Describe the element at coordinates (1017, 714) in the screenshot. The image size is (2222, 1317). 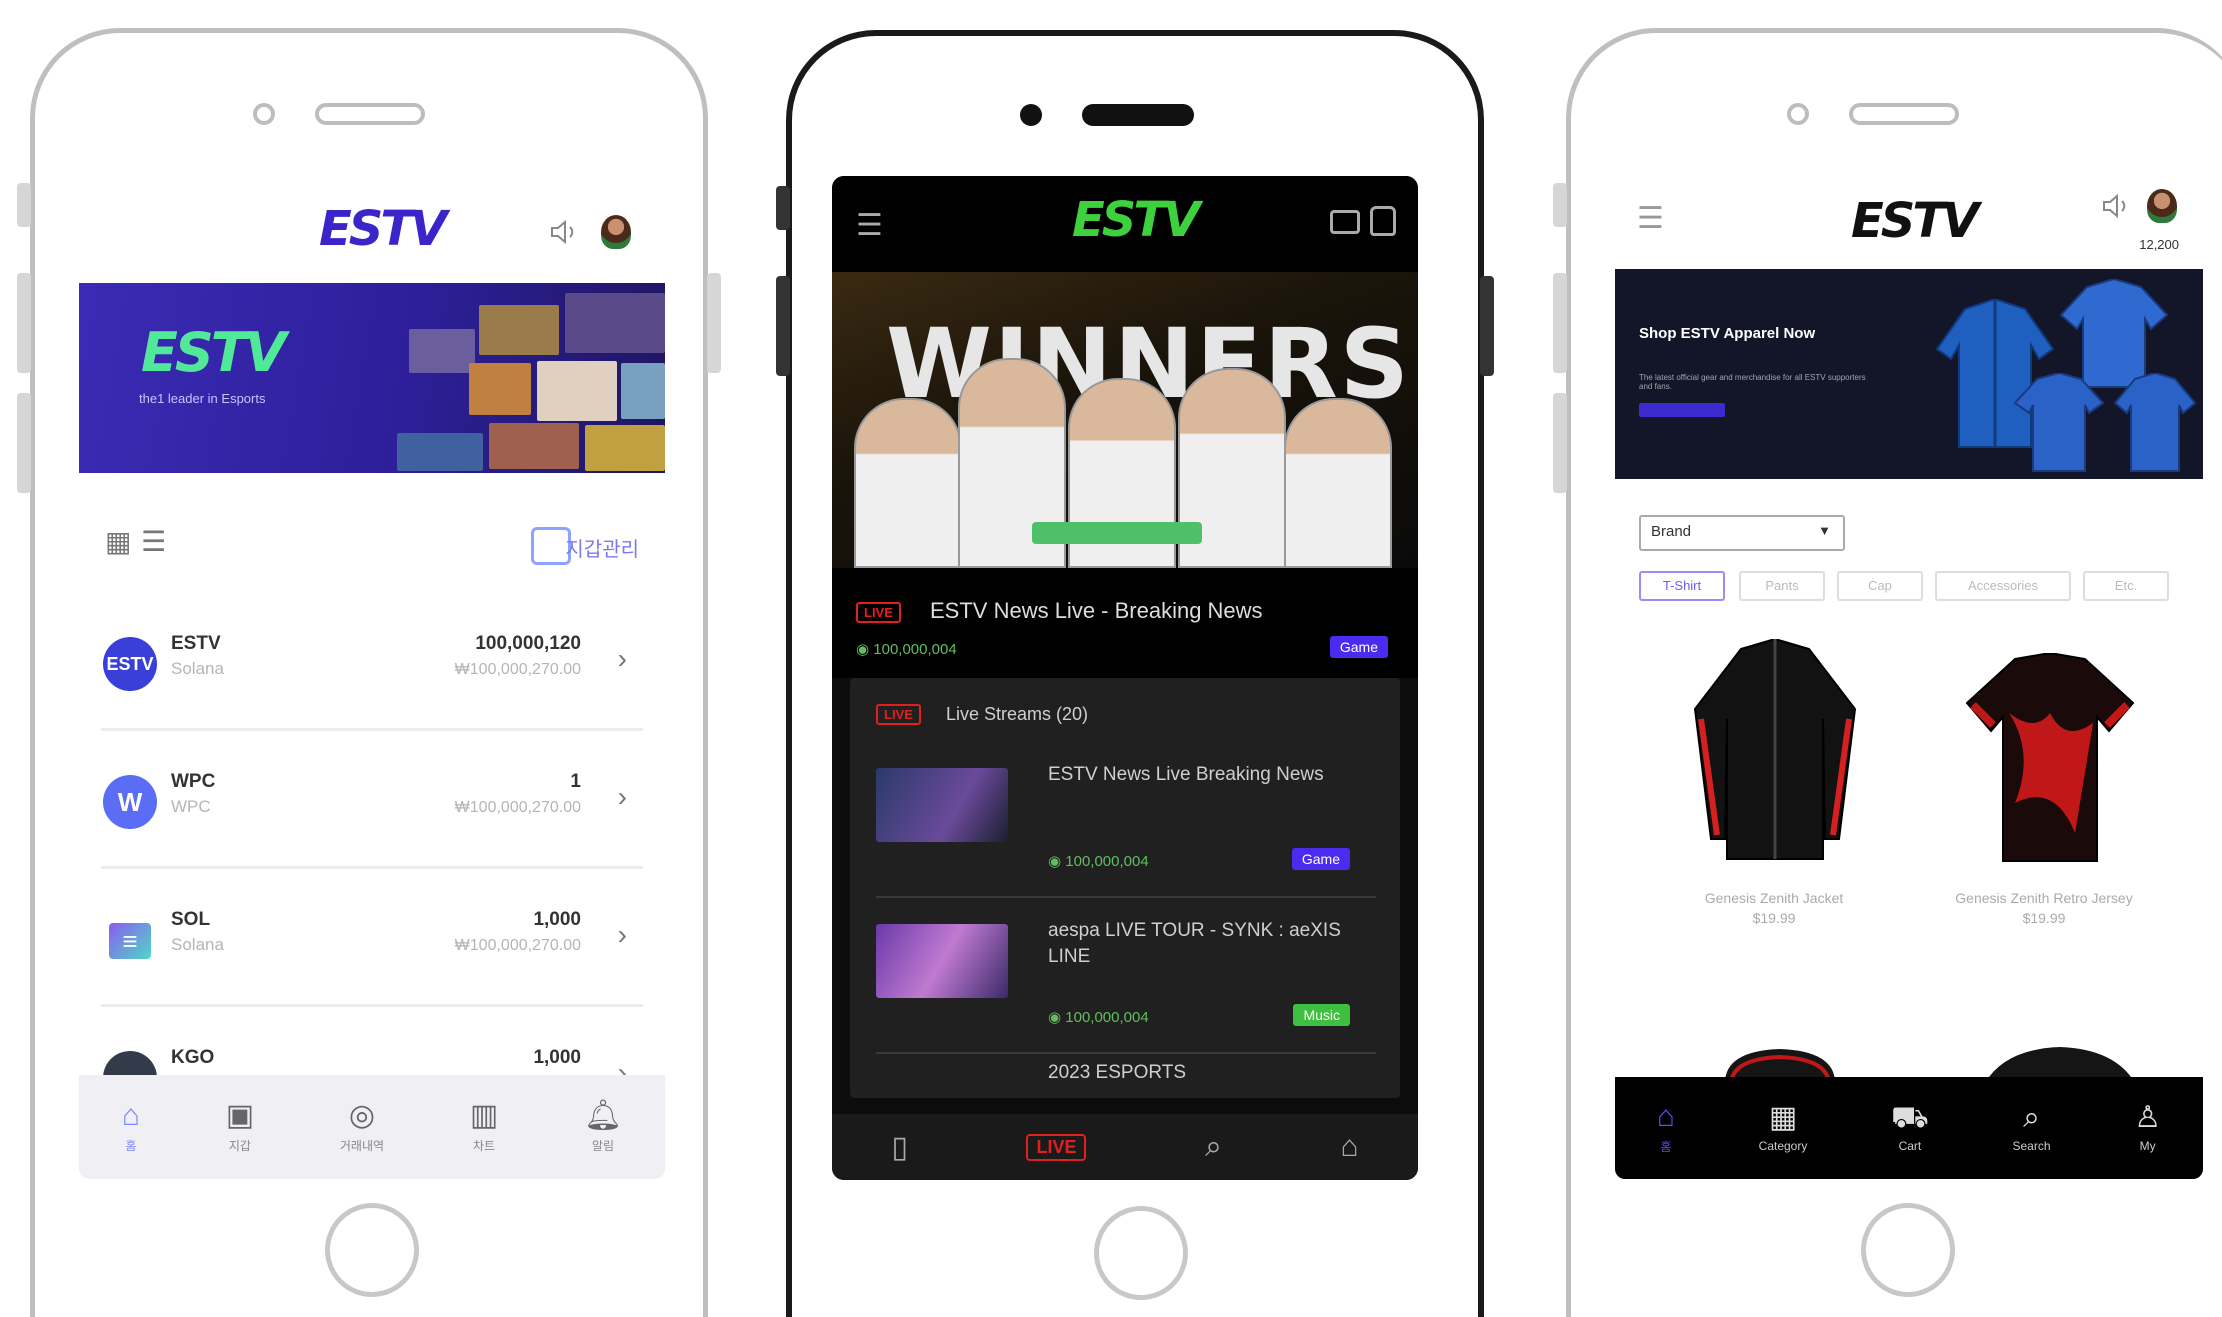
I see `live-streams-heading: Live Streams (20)` at that location.